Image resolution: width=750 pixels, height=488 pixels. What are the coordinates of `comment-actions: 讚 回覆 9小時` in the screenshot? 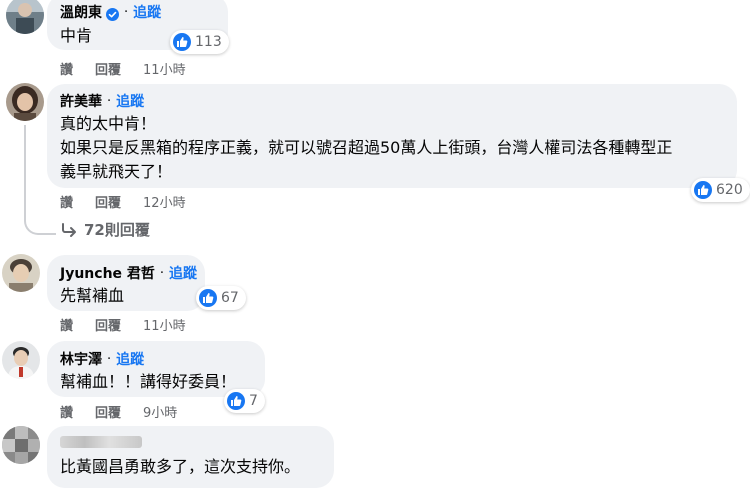 It's located at (118, 411).